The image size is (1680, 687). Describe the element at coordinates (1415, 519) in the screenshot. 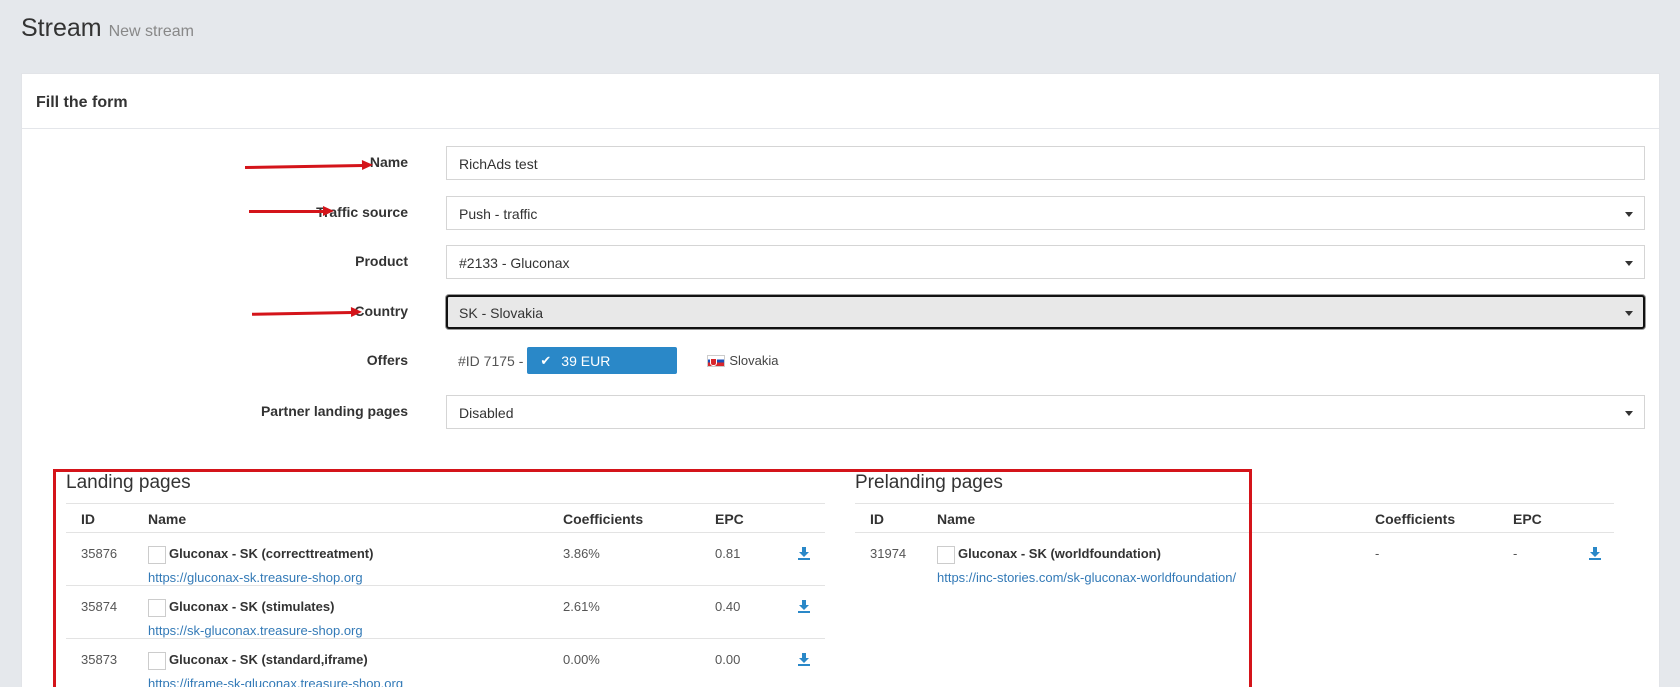

I see `col-coefficients: Coefficients` at that location.